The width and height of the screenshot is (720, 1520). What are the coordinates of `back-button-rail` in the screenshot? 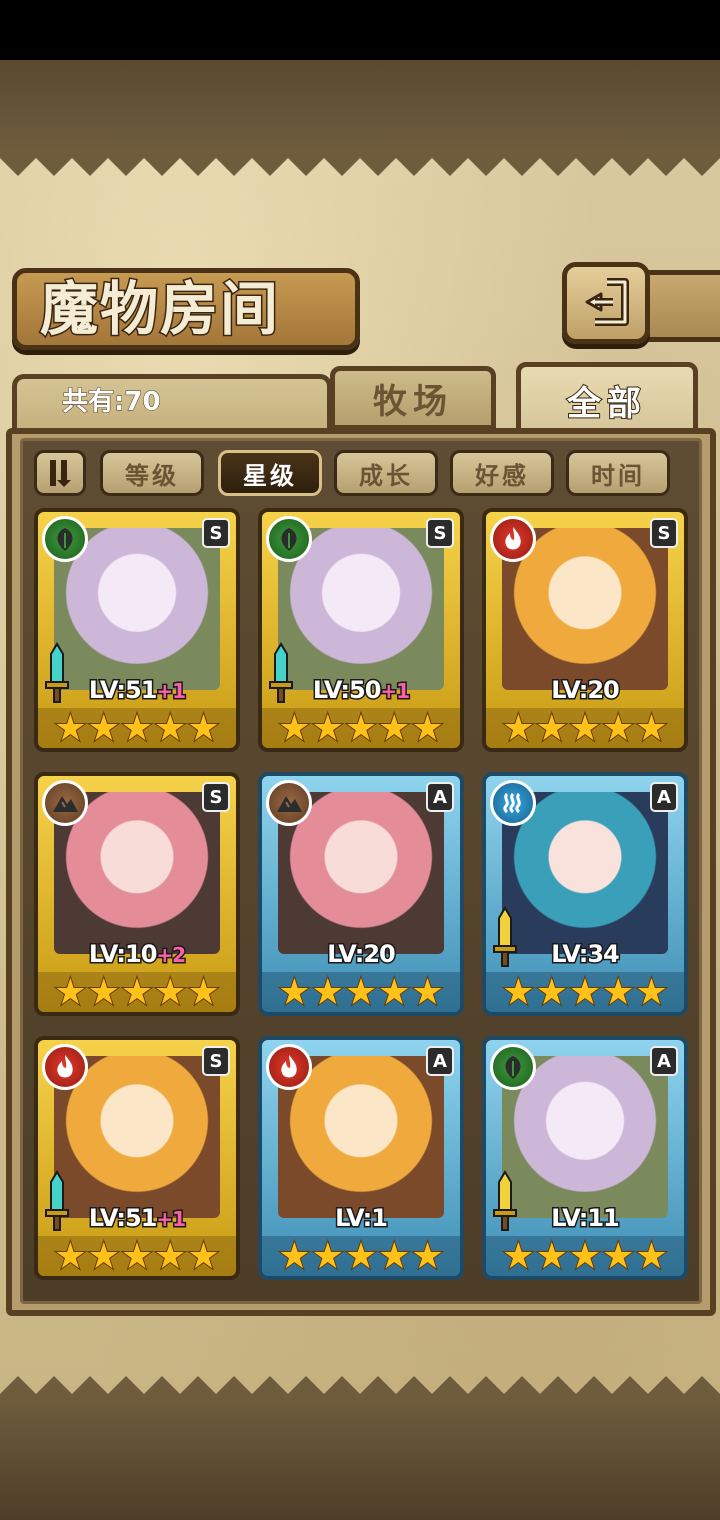 It's located at (683, 306).